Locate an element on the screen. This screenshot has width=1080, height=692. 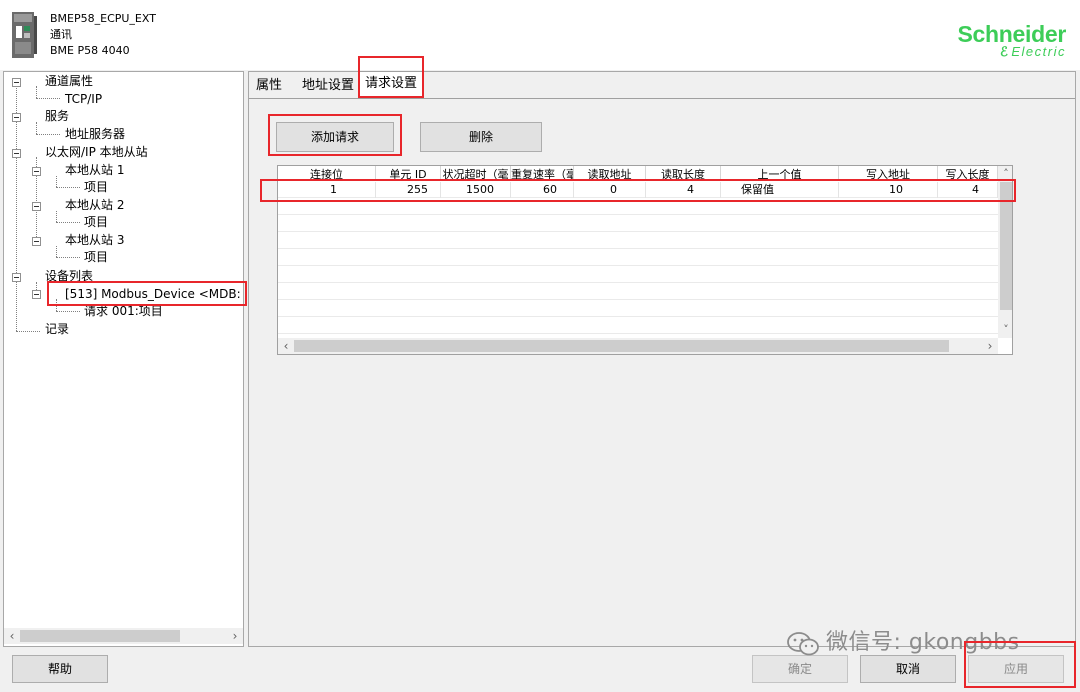
table-horizontal-scrollbar: ‹ › is located at coordinates (638, 346).